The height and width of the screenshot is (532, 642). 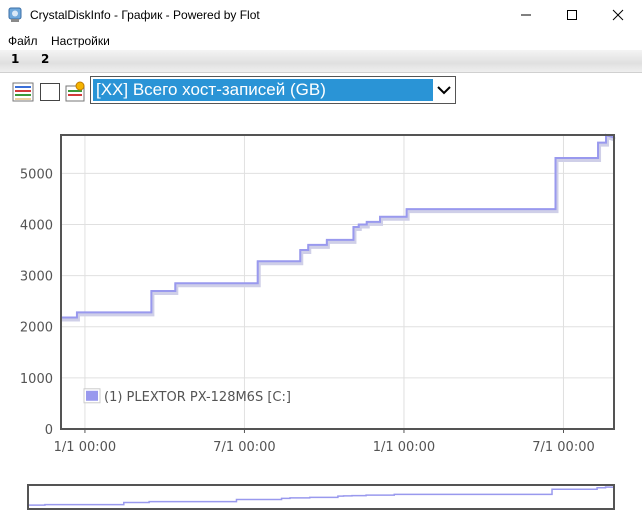 What do you see at coordinates (50, 92) in the screenshot?
I see `blank-graph-icon` at bounding box center [50, 92].